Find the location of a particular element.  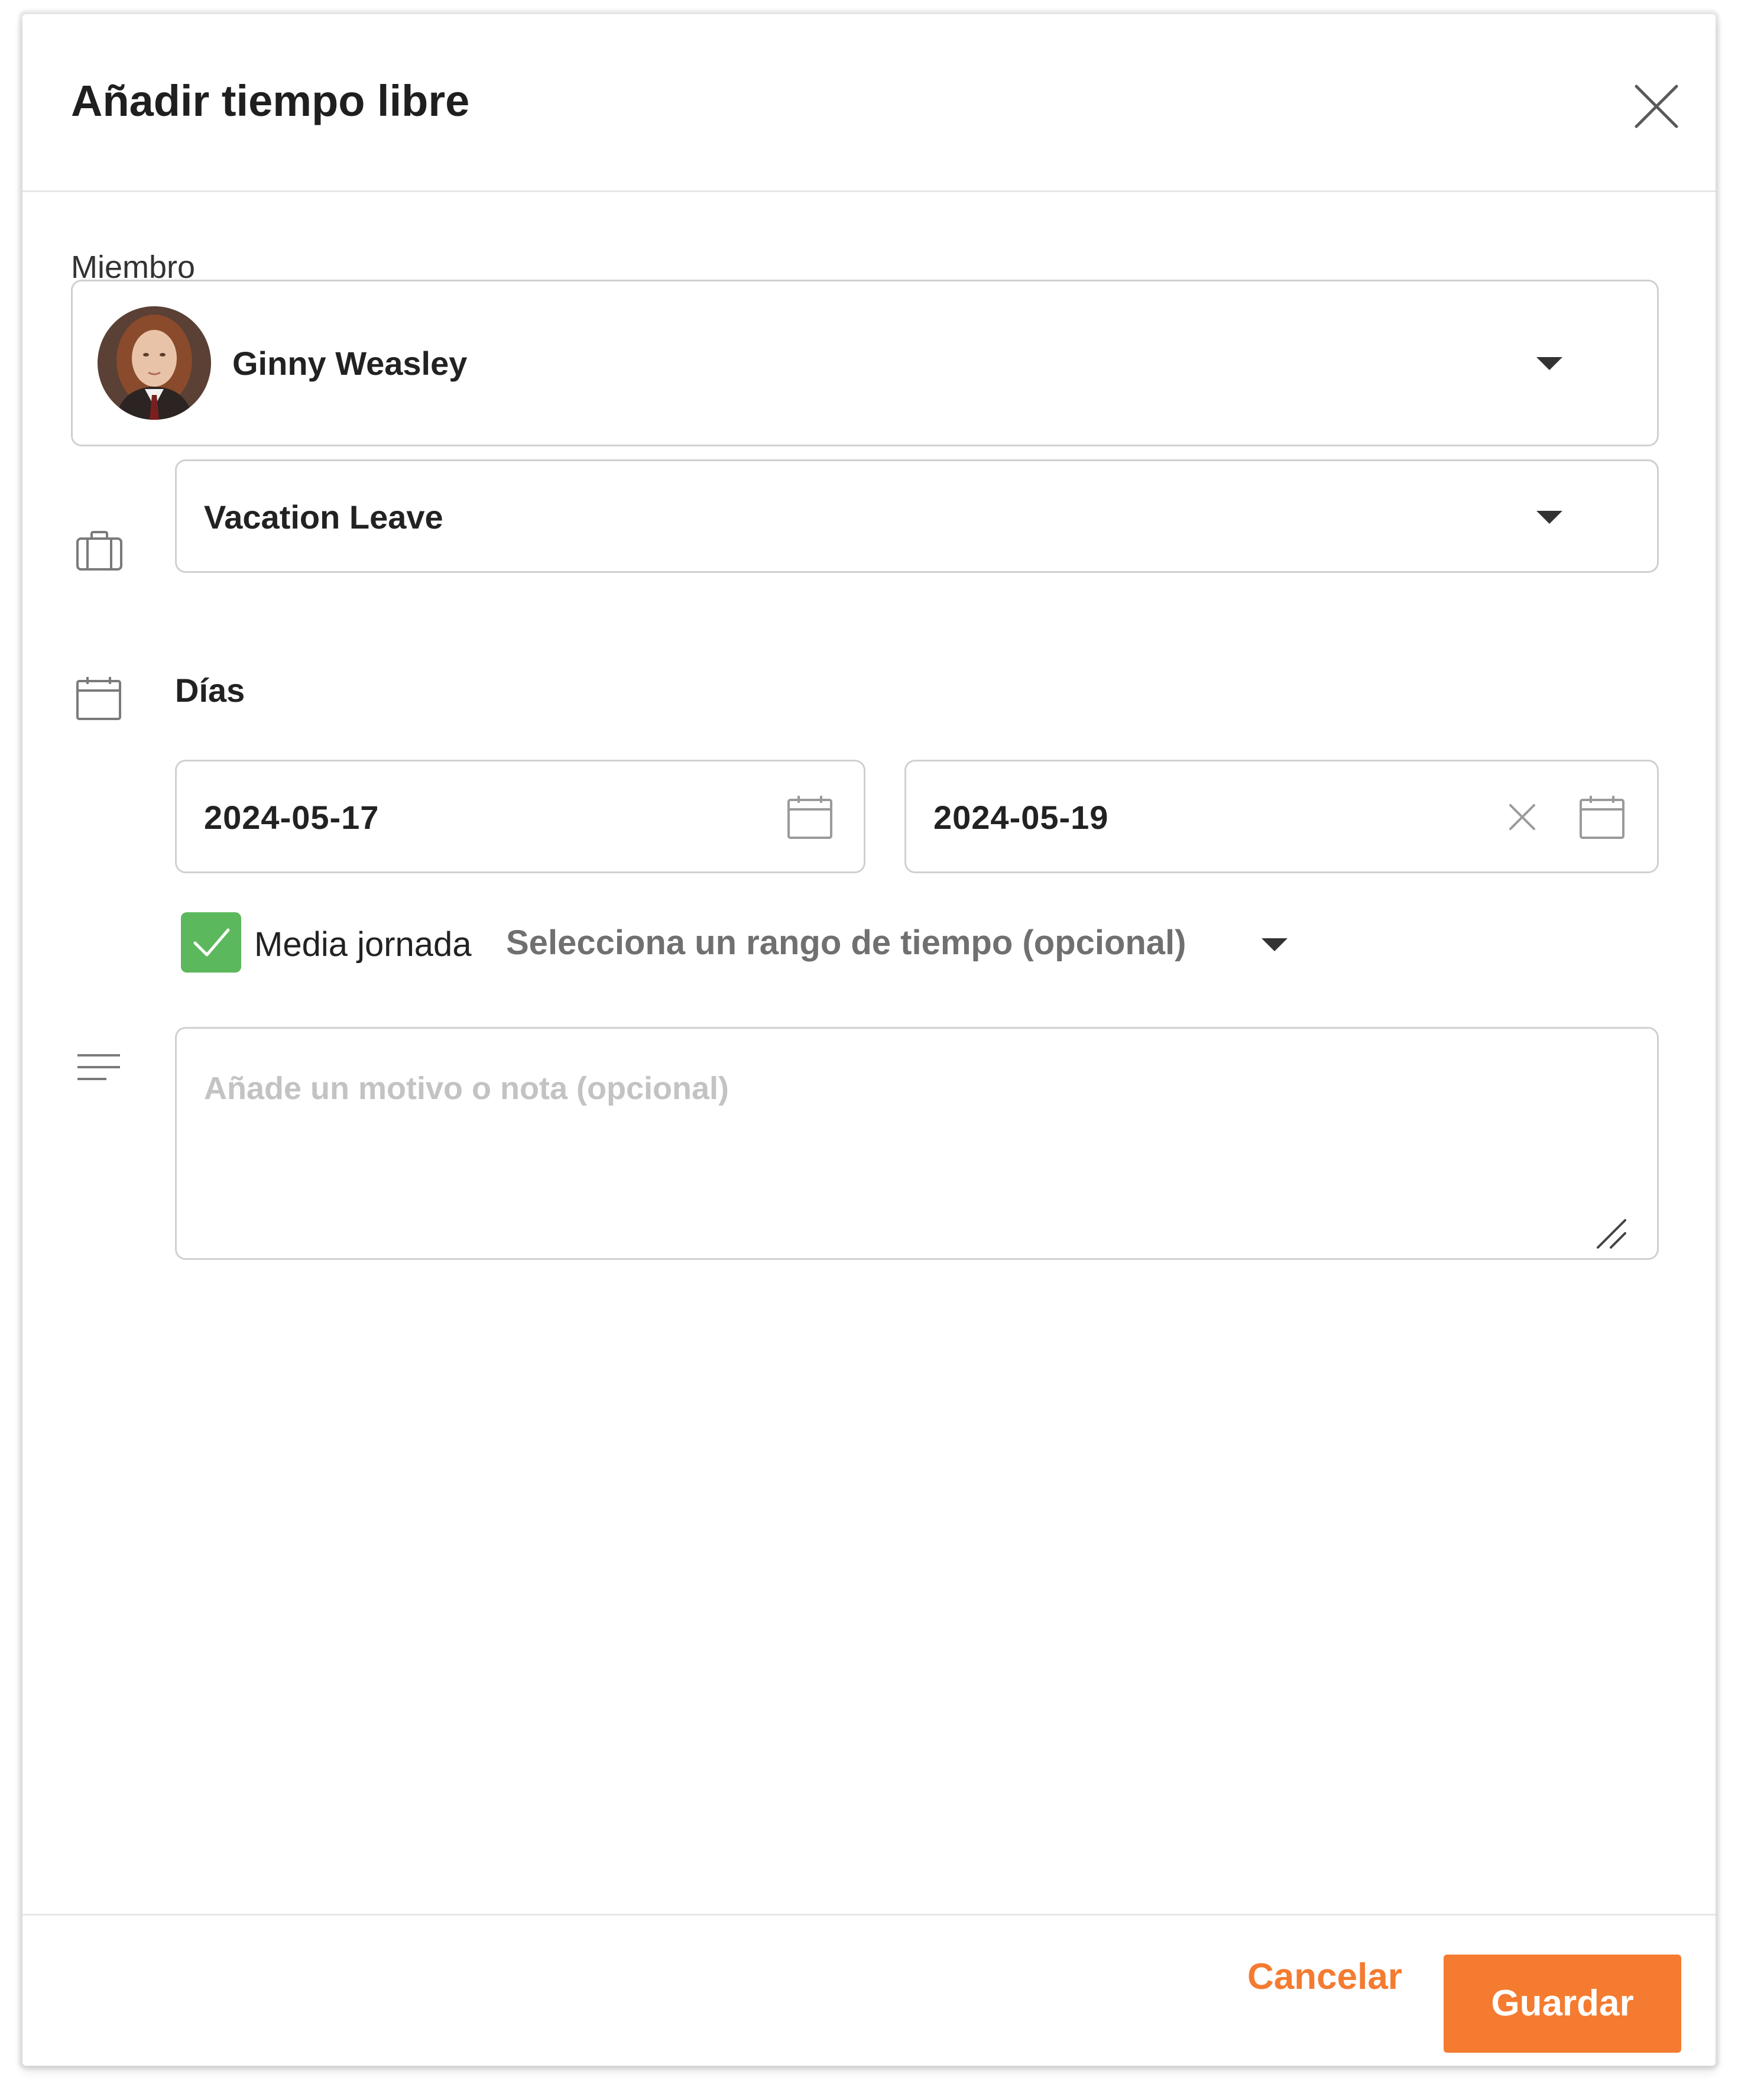

start-date-value: 2024-05-17 is located at coordinates (292, 818).